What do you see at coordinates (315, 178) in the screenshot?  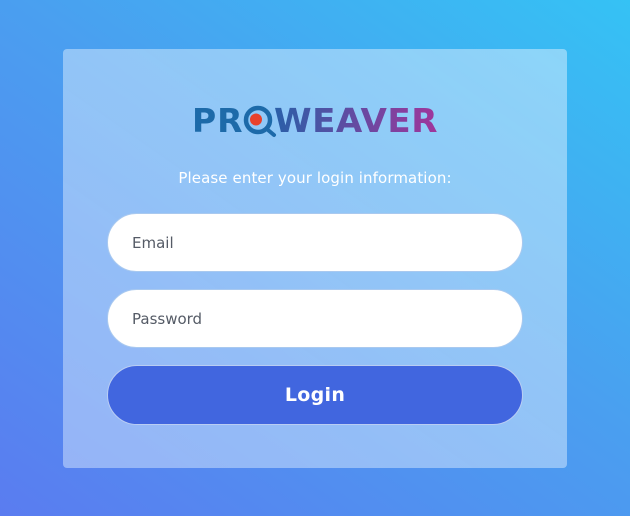 I see `login-instructions: Please enter your login information:` at bounding box center [315, 178].